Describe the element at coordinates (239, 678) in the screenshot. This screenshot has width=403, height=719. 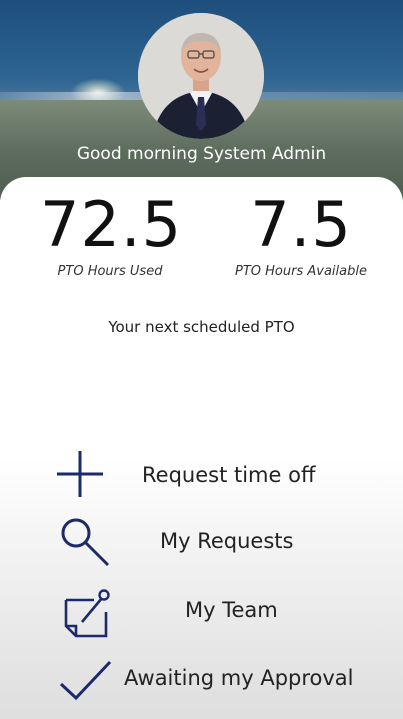
I see `awaiting-approval-label: Awaiting my Approval` at that location.